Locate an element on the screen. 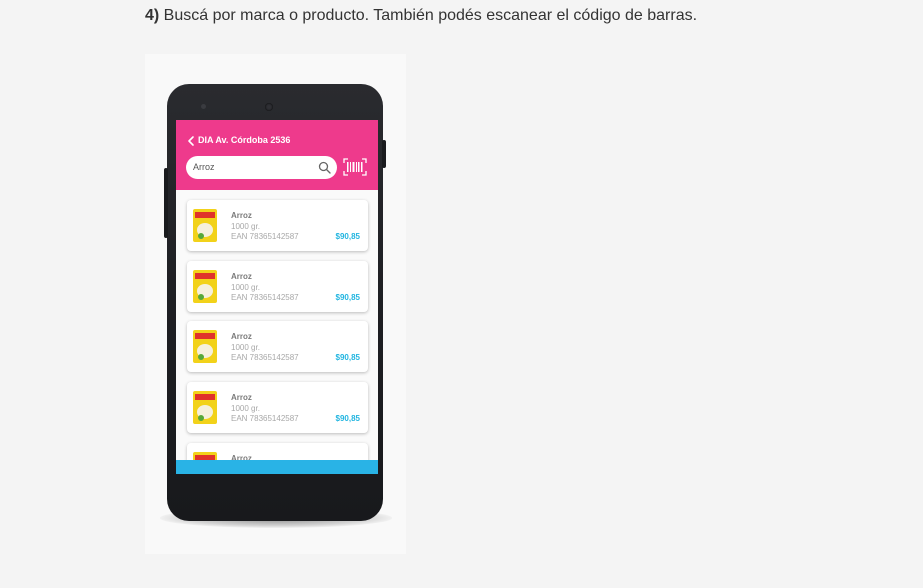 This screenshot has width=923, height=588. search-input: Arroz is located at coordinates (261, 167).